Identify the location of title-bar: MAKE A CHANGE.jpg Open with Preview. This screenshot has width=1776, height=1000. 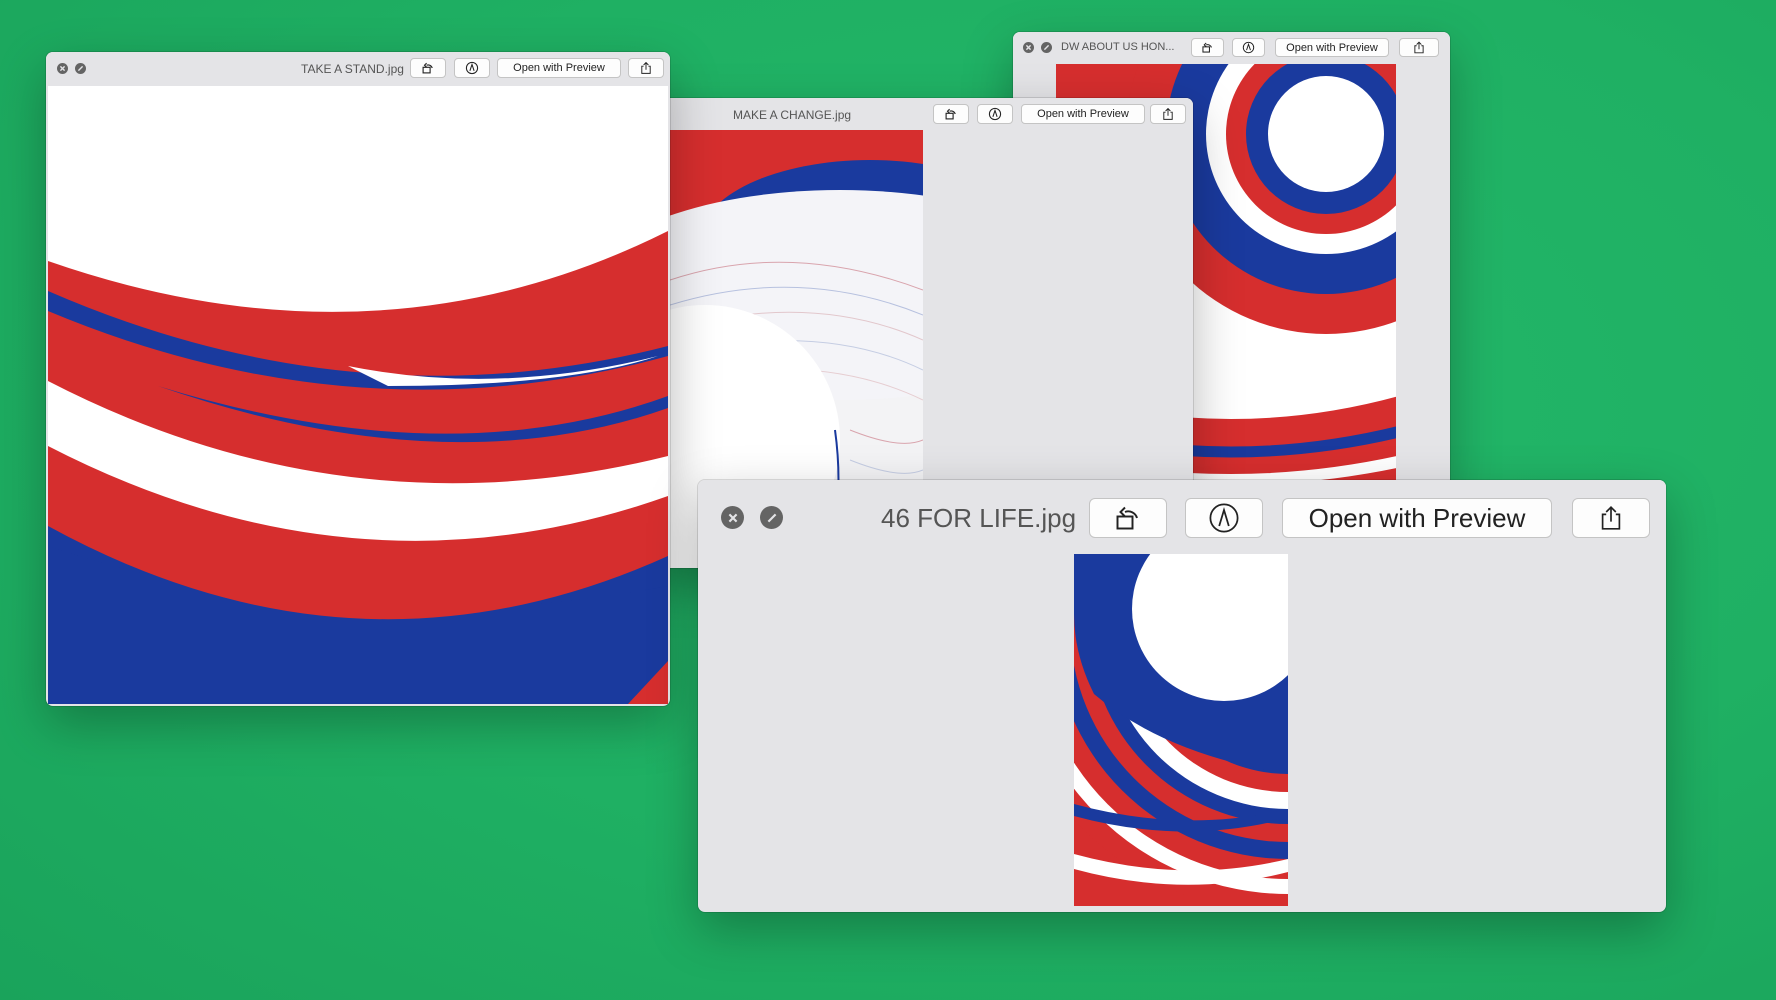
(916, 114).